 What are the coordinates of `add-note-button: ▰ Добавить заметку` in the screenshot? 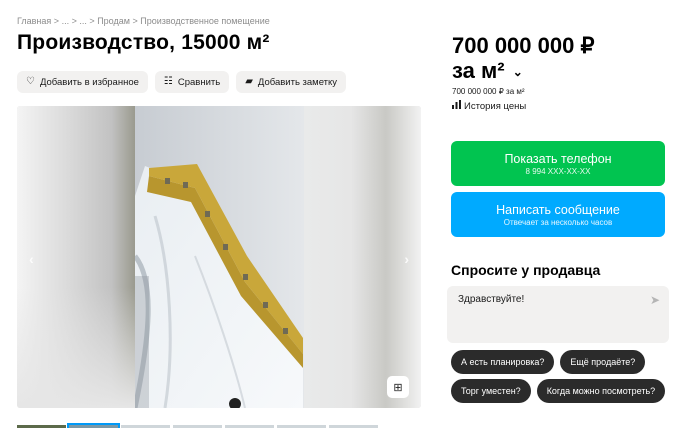 It's located at (291, 82).